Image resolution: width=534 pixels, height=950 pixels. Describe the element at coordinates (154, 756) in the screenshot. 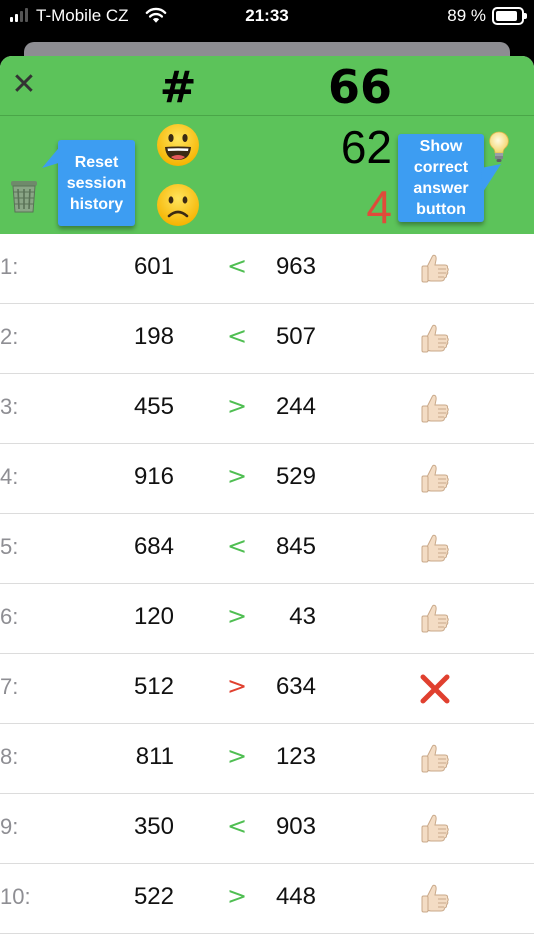

I see `row-left-number: 811` at that location.